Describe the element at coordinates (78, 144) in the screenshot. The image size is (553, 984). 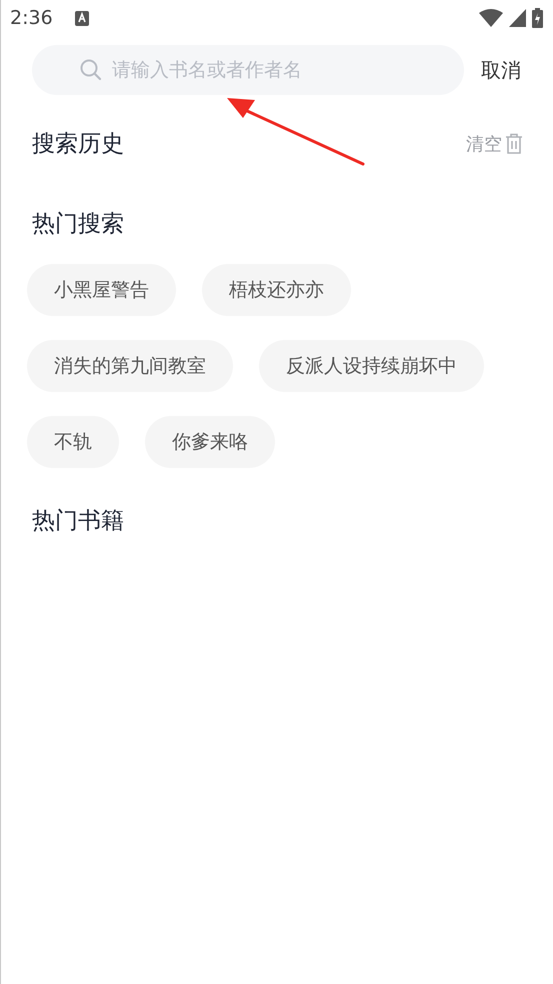
I see `section-title: 搜索历史` at that location.